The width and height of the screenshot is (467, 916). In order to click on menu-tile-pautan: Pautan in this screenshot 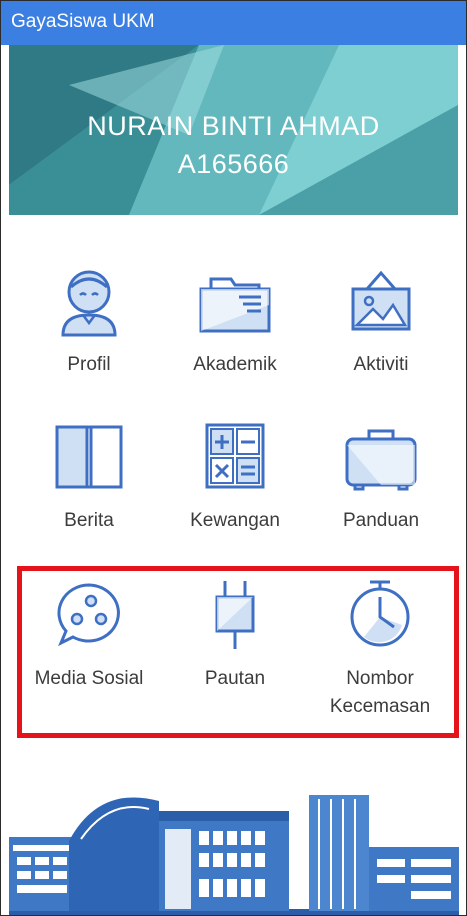, I will do `click(235, 636)`.